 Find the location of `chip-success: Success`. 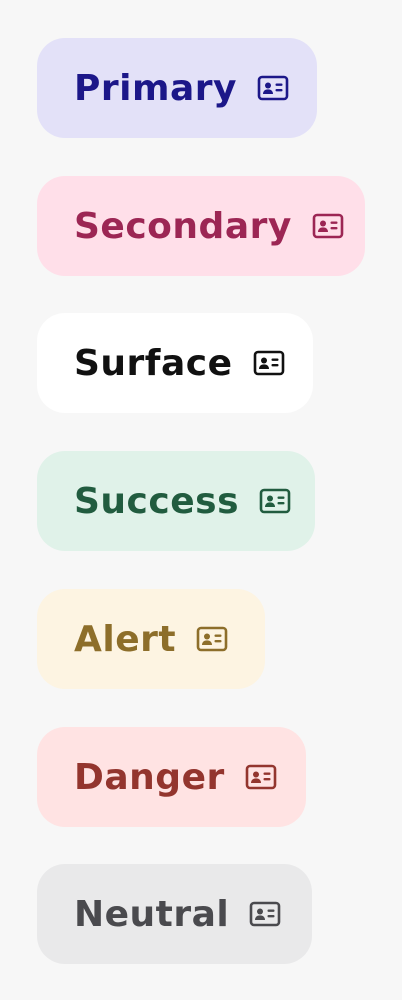

chip-success: Success is located at coordinates (176, 501).